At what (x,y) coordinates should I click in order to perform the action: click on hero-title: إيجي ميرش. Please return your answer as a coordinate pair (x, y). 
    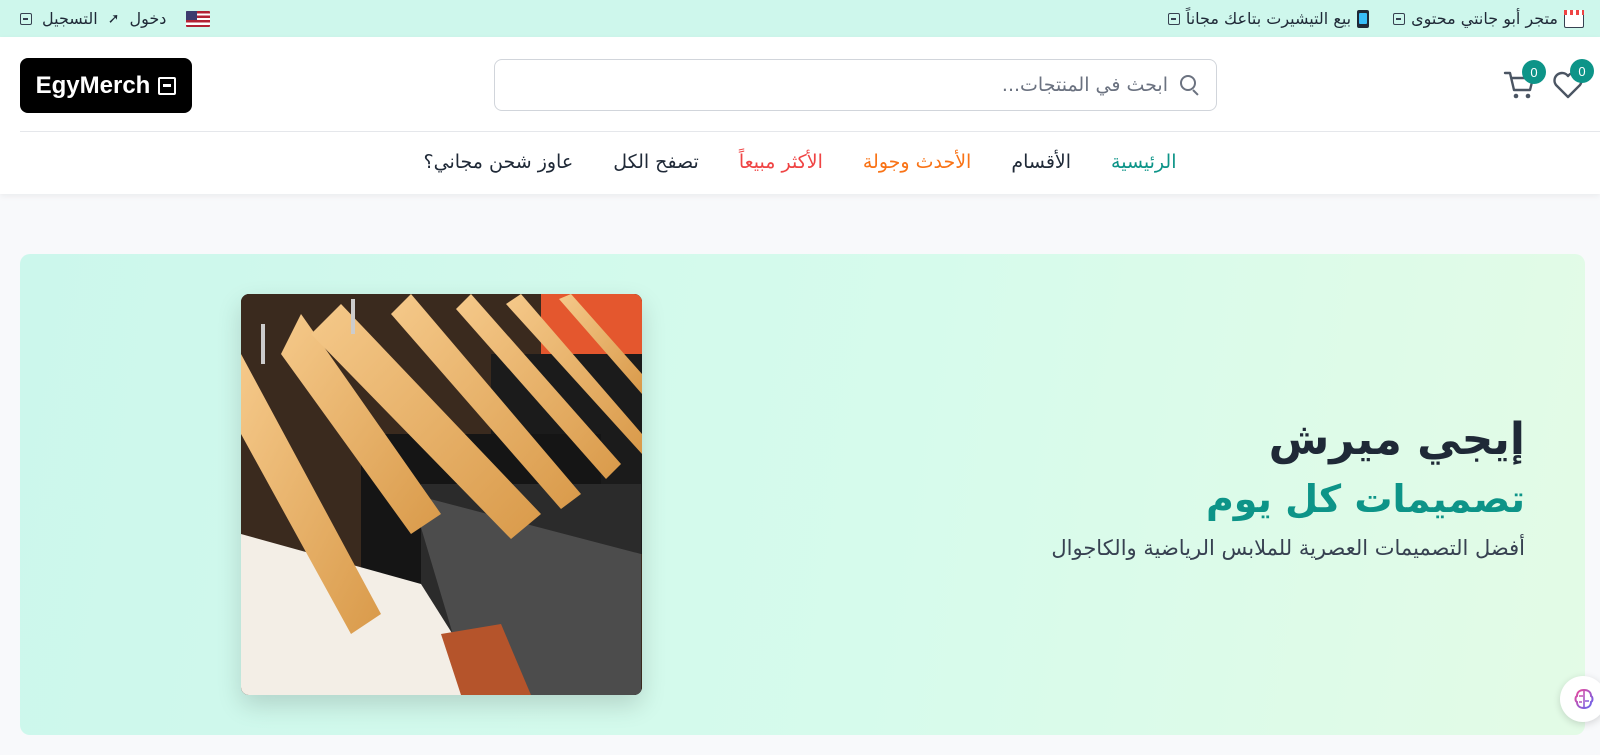
    Looking at the image, I should click on (1396, 439).